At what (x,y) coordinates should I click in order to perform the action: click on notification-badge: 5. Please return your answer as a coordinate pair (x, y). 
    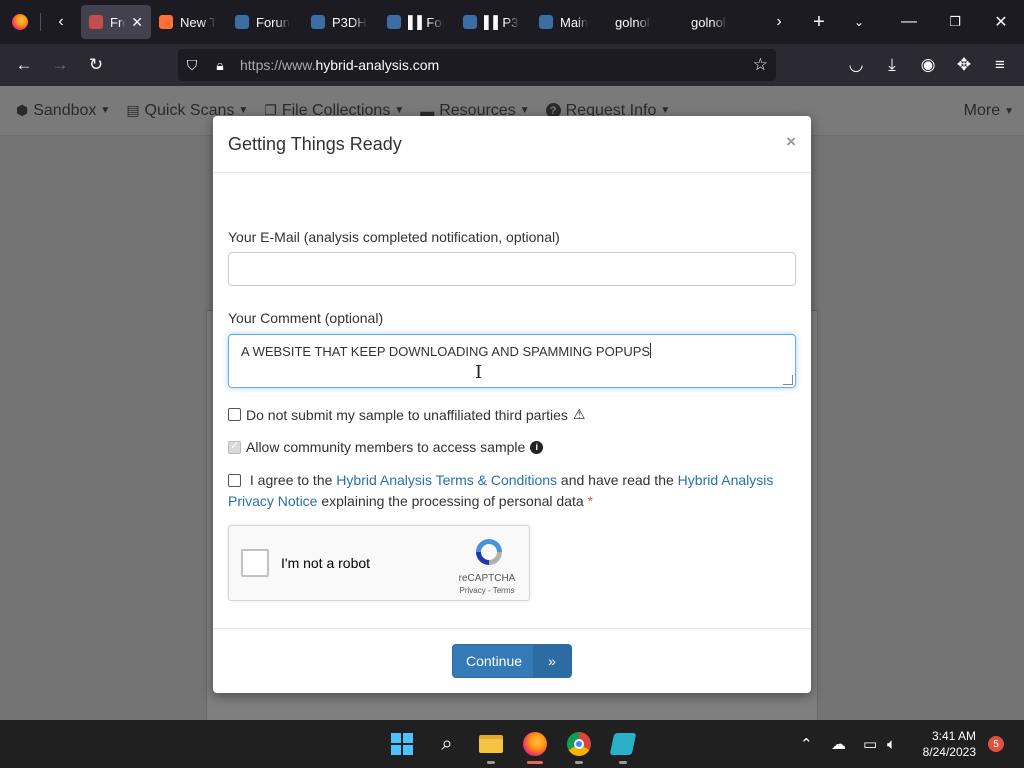
    Looking at the image, I should click on (996, 744).